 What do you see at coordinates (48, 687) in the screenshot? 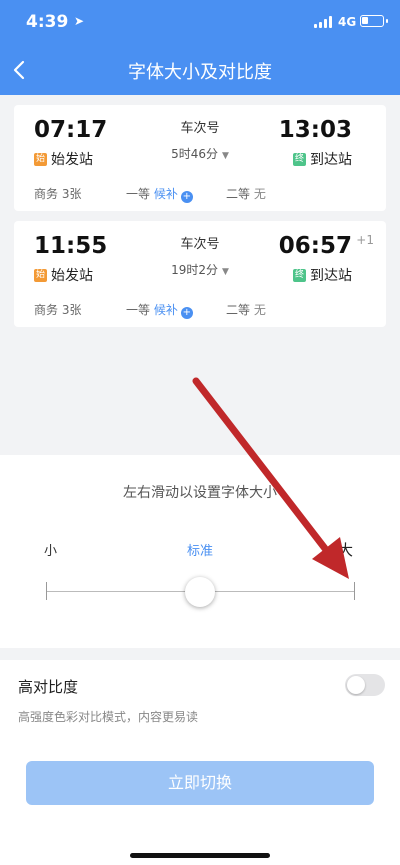
I see `contrast-title: 高对比度` at bounding box center [48, 687].